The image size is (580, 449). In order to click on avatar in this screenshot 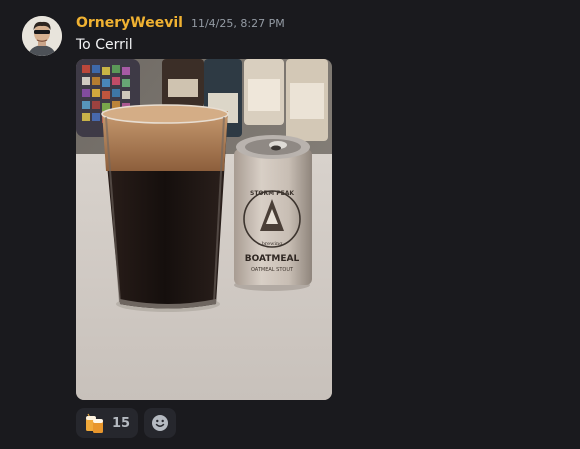, I will do `click(42, 36)`.